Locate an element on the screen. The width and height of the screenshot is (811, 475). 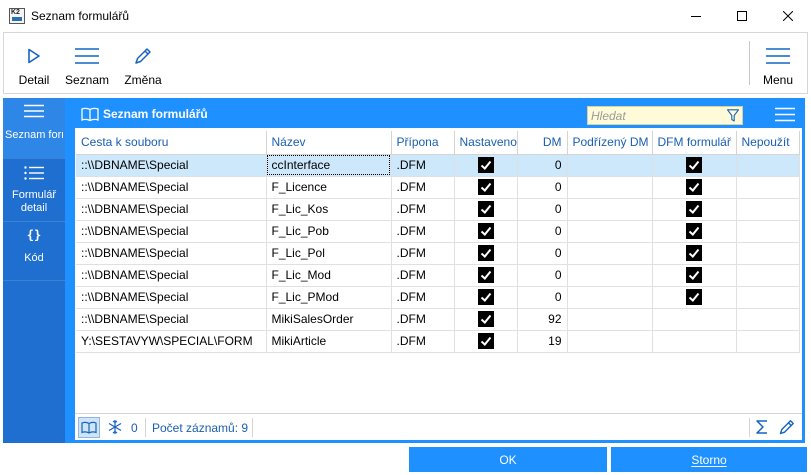
column-header-podrizeny-dm: Podřízený DM is located at coordinates (610, 143).